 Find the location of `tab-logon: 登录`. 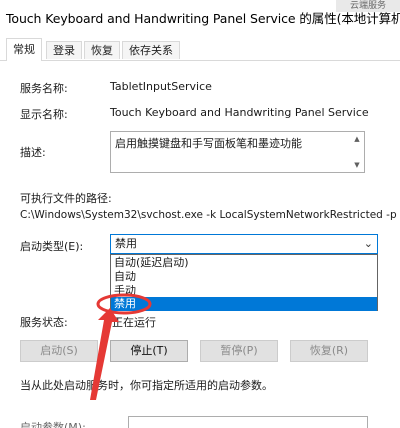

tab-logon: 登录 is located at coordinates (64, 50).